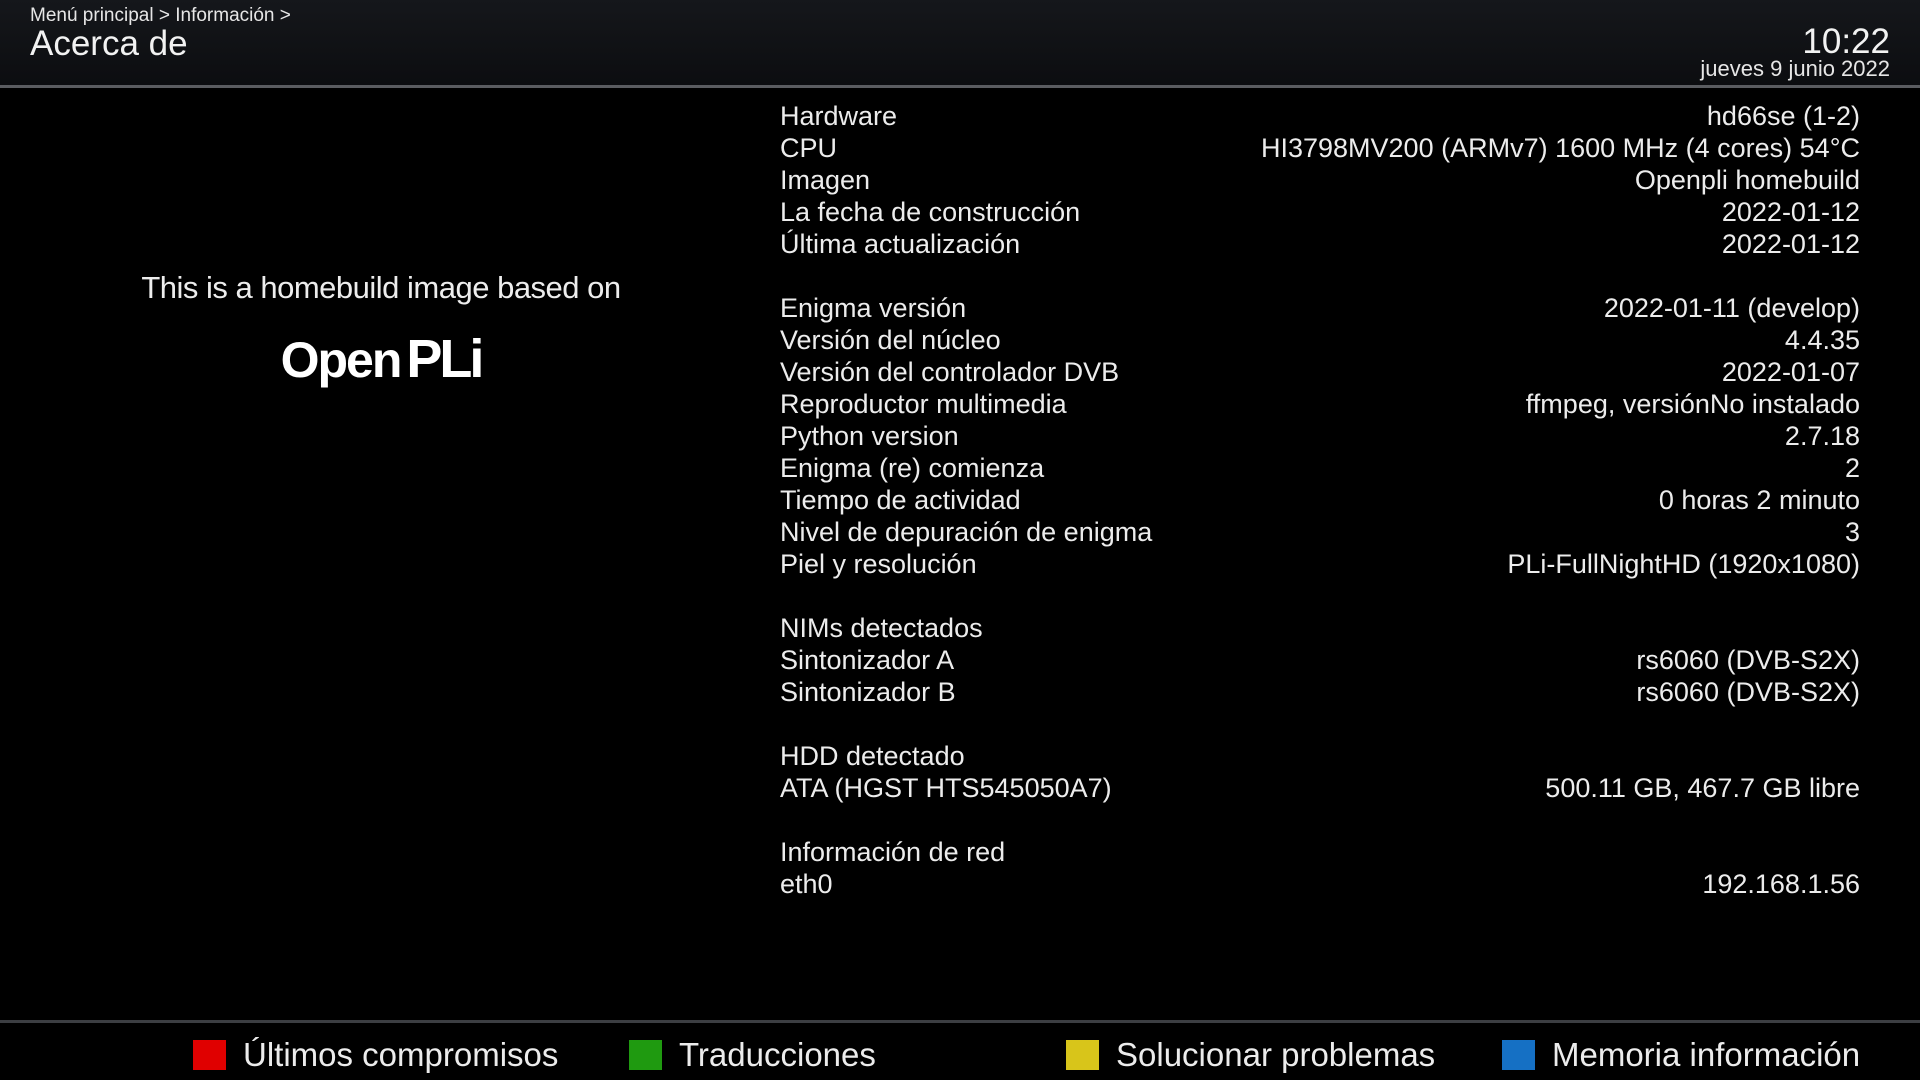  I want to click on info-row-hardware: Hardware hd66se (1-2), so click(1320, 116).